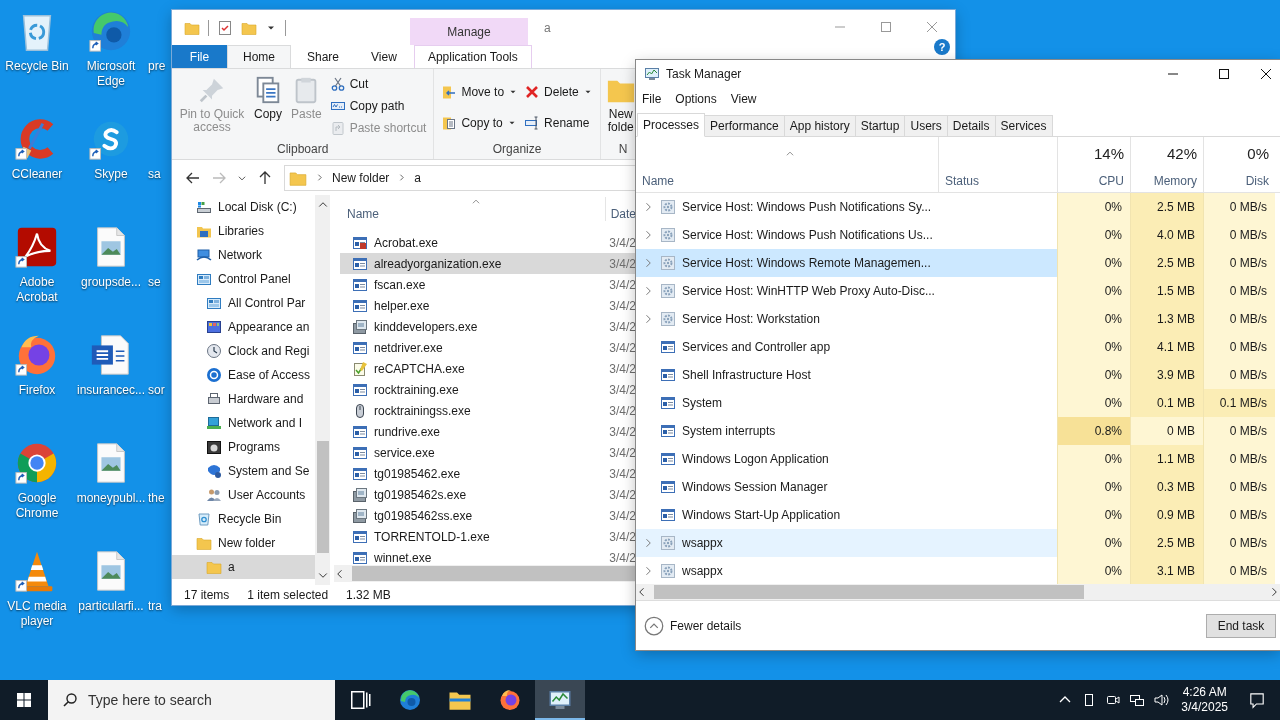 Image resolution: width=1280 pixels, height=720 pixels. What do you see at coordinates (243, 471) in the screenshot?
I see `navigation-item: System and Se` at bounding box center [243, 471].